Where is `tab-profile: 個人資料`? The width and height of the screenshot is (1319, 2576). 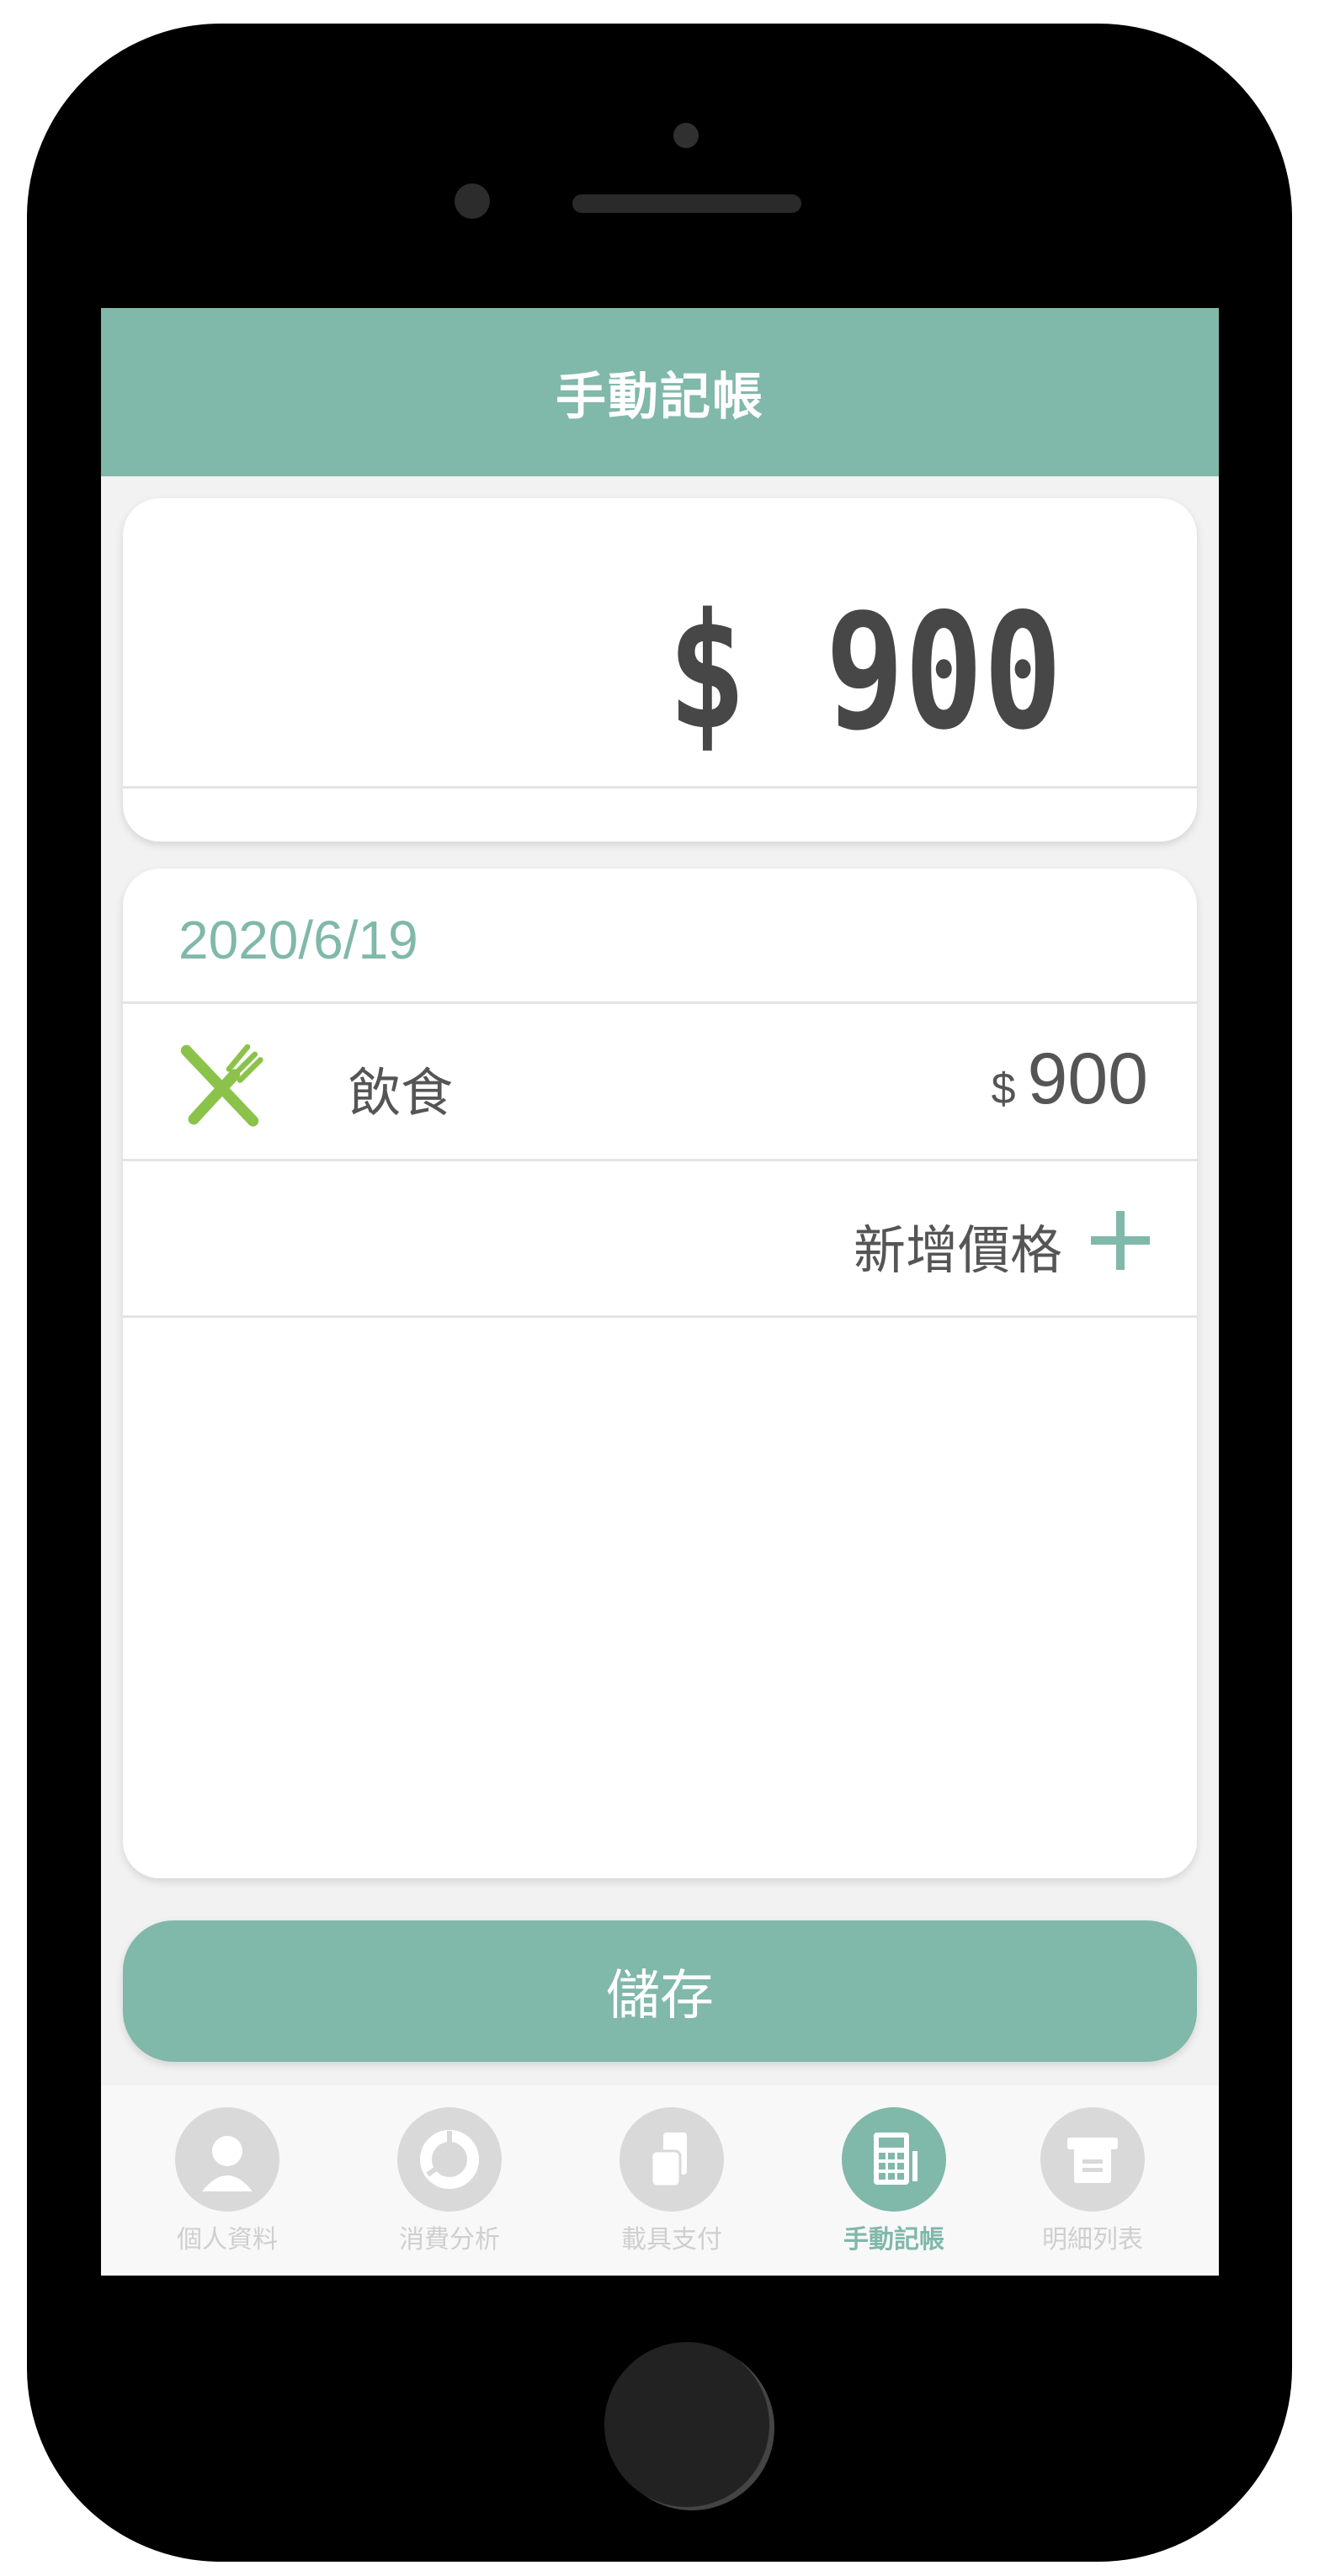 tab-profile: 個人資料 is located at coordinates (227, 2181).